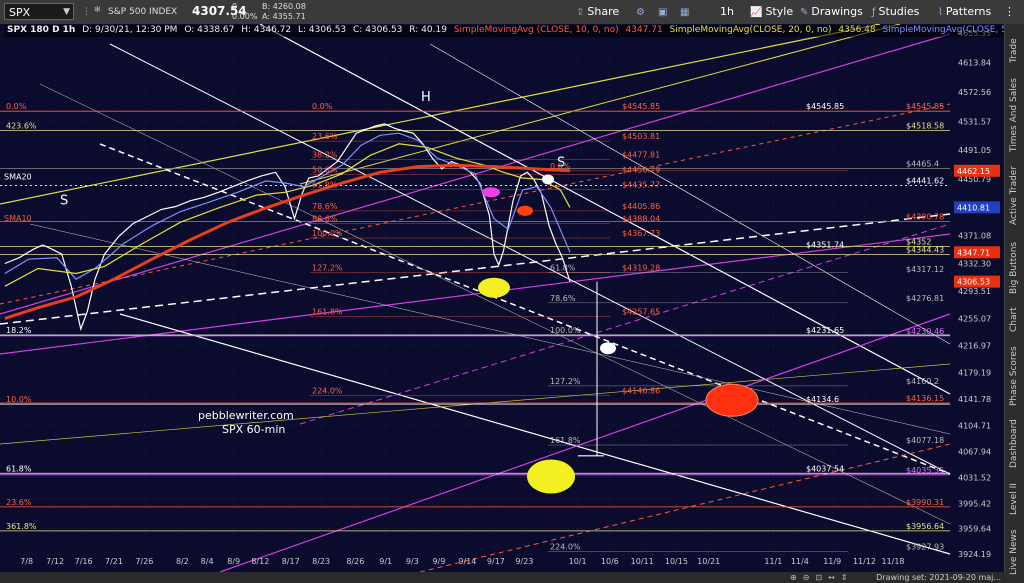 The width and height of the screenshot is (1024, 583). What do you see at coordinates (1014, 195) in the screenshot?
I see `tab-active-trader: Active Trader` at bounding box center [1014, 195].